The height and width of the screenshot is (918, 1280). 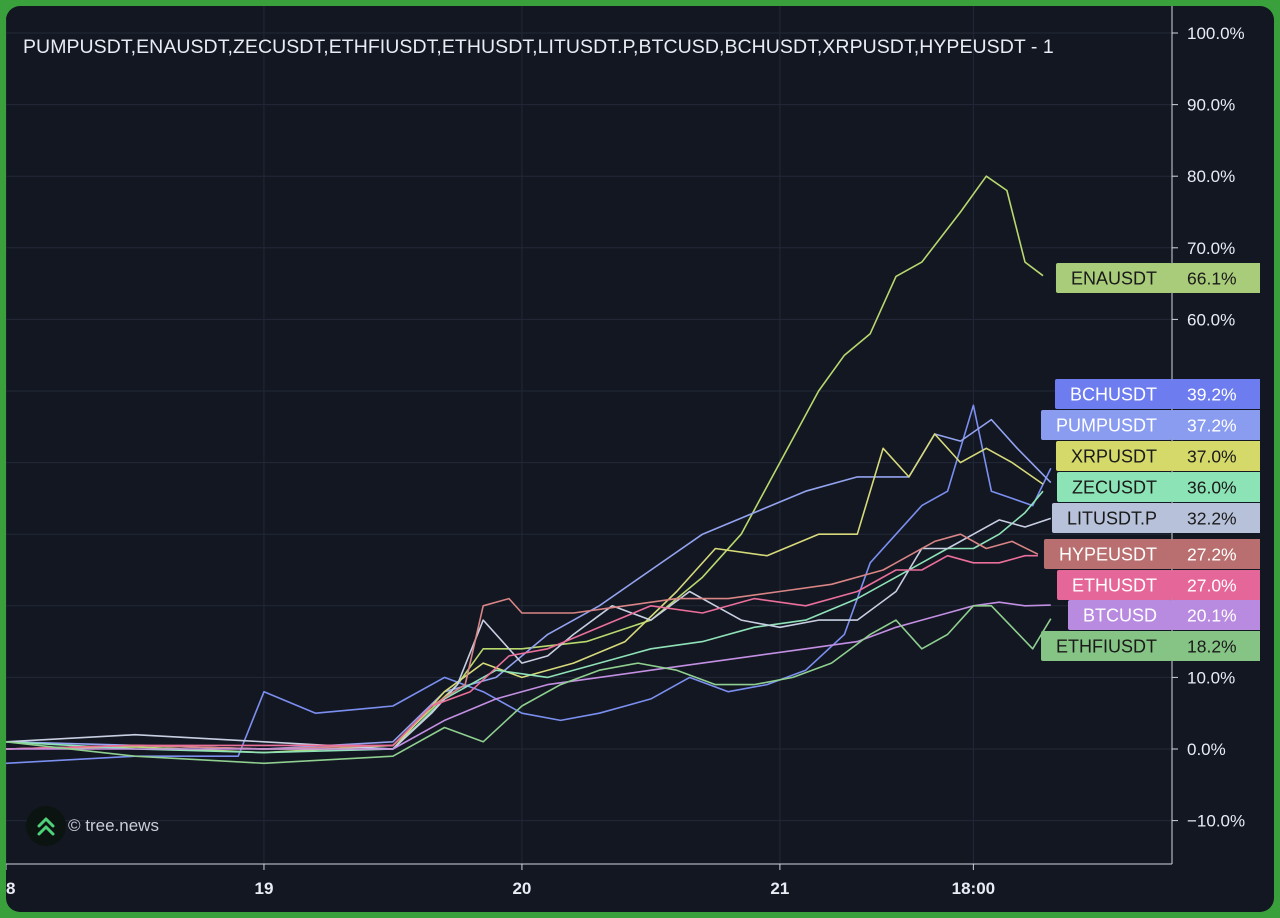 What do you see at coordinates (1113, 395) in the screenshot?
I see `series-name-label: BCHUSDT` at bounding box center [1113, 395].